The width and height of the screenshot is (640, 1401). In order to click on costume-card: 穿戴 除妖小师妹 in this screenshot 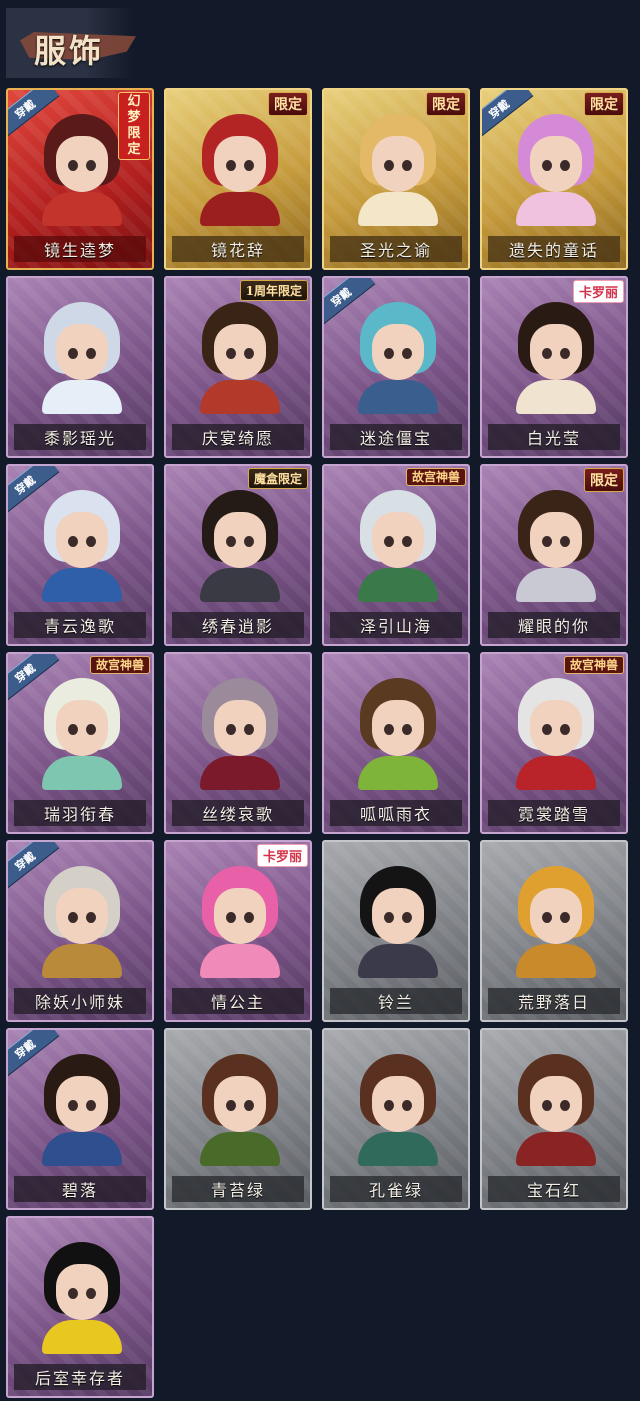, I will do `click(80, 931)`.